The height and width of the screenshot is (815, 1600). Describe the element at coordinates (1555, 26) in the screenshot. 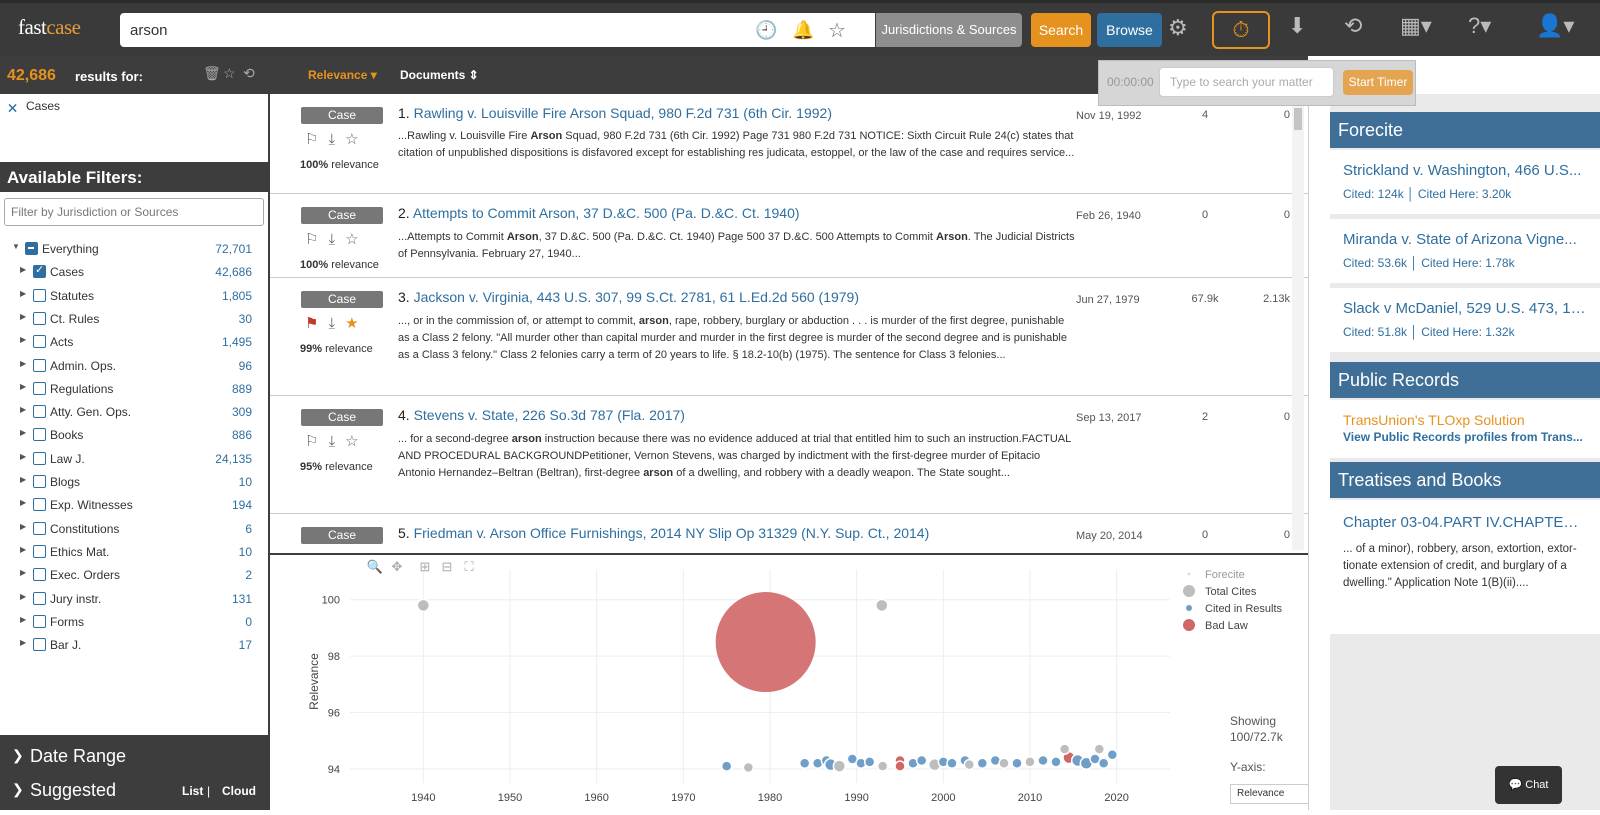

I see `user-icon: 👤▾` at that location.